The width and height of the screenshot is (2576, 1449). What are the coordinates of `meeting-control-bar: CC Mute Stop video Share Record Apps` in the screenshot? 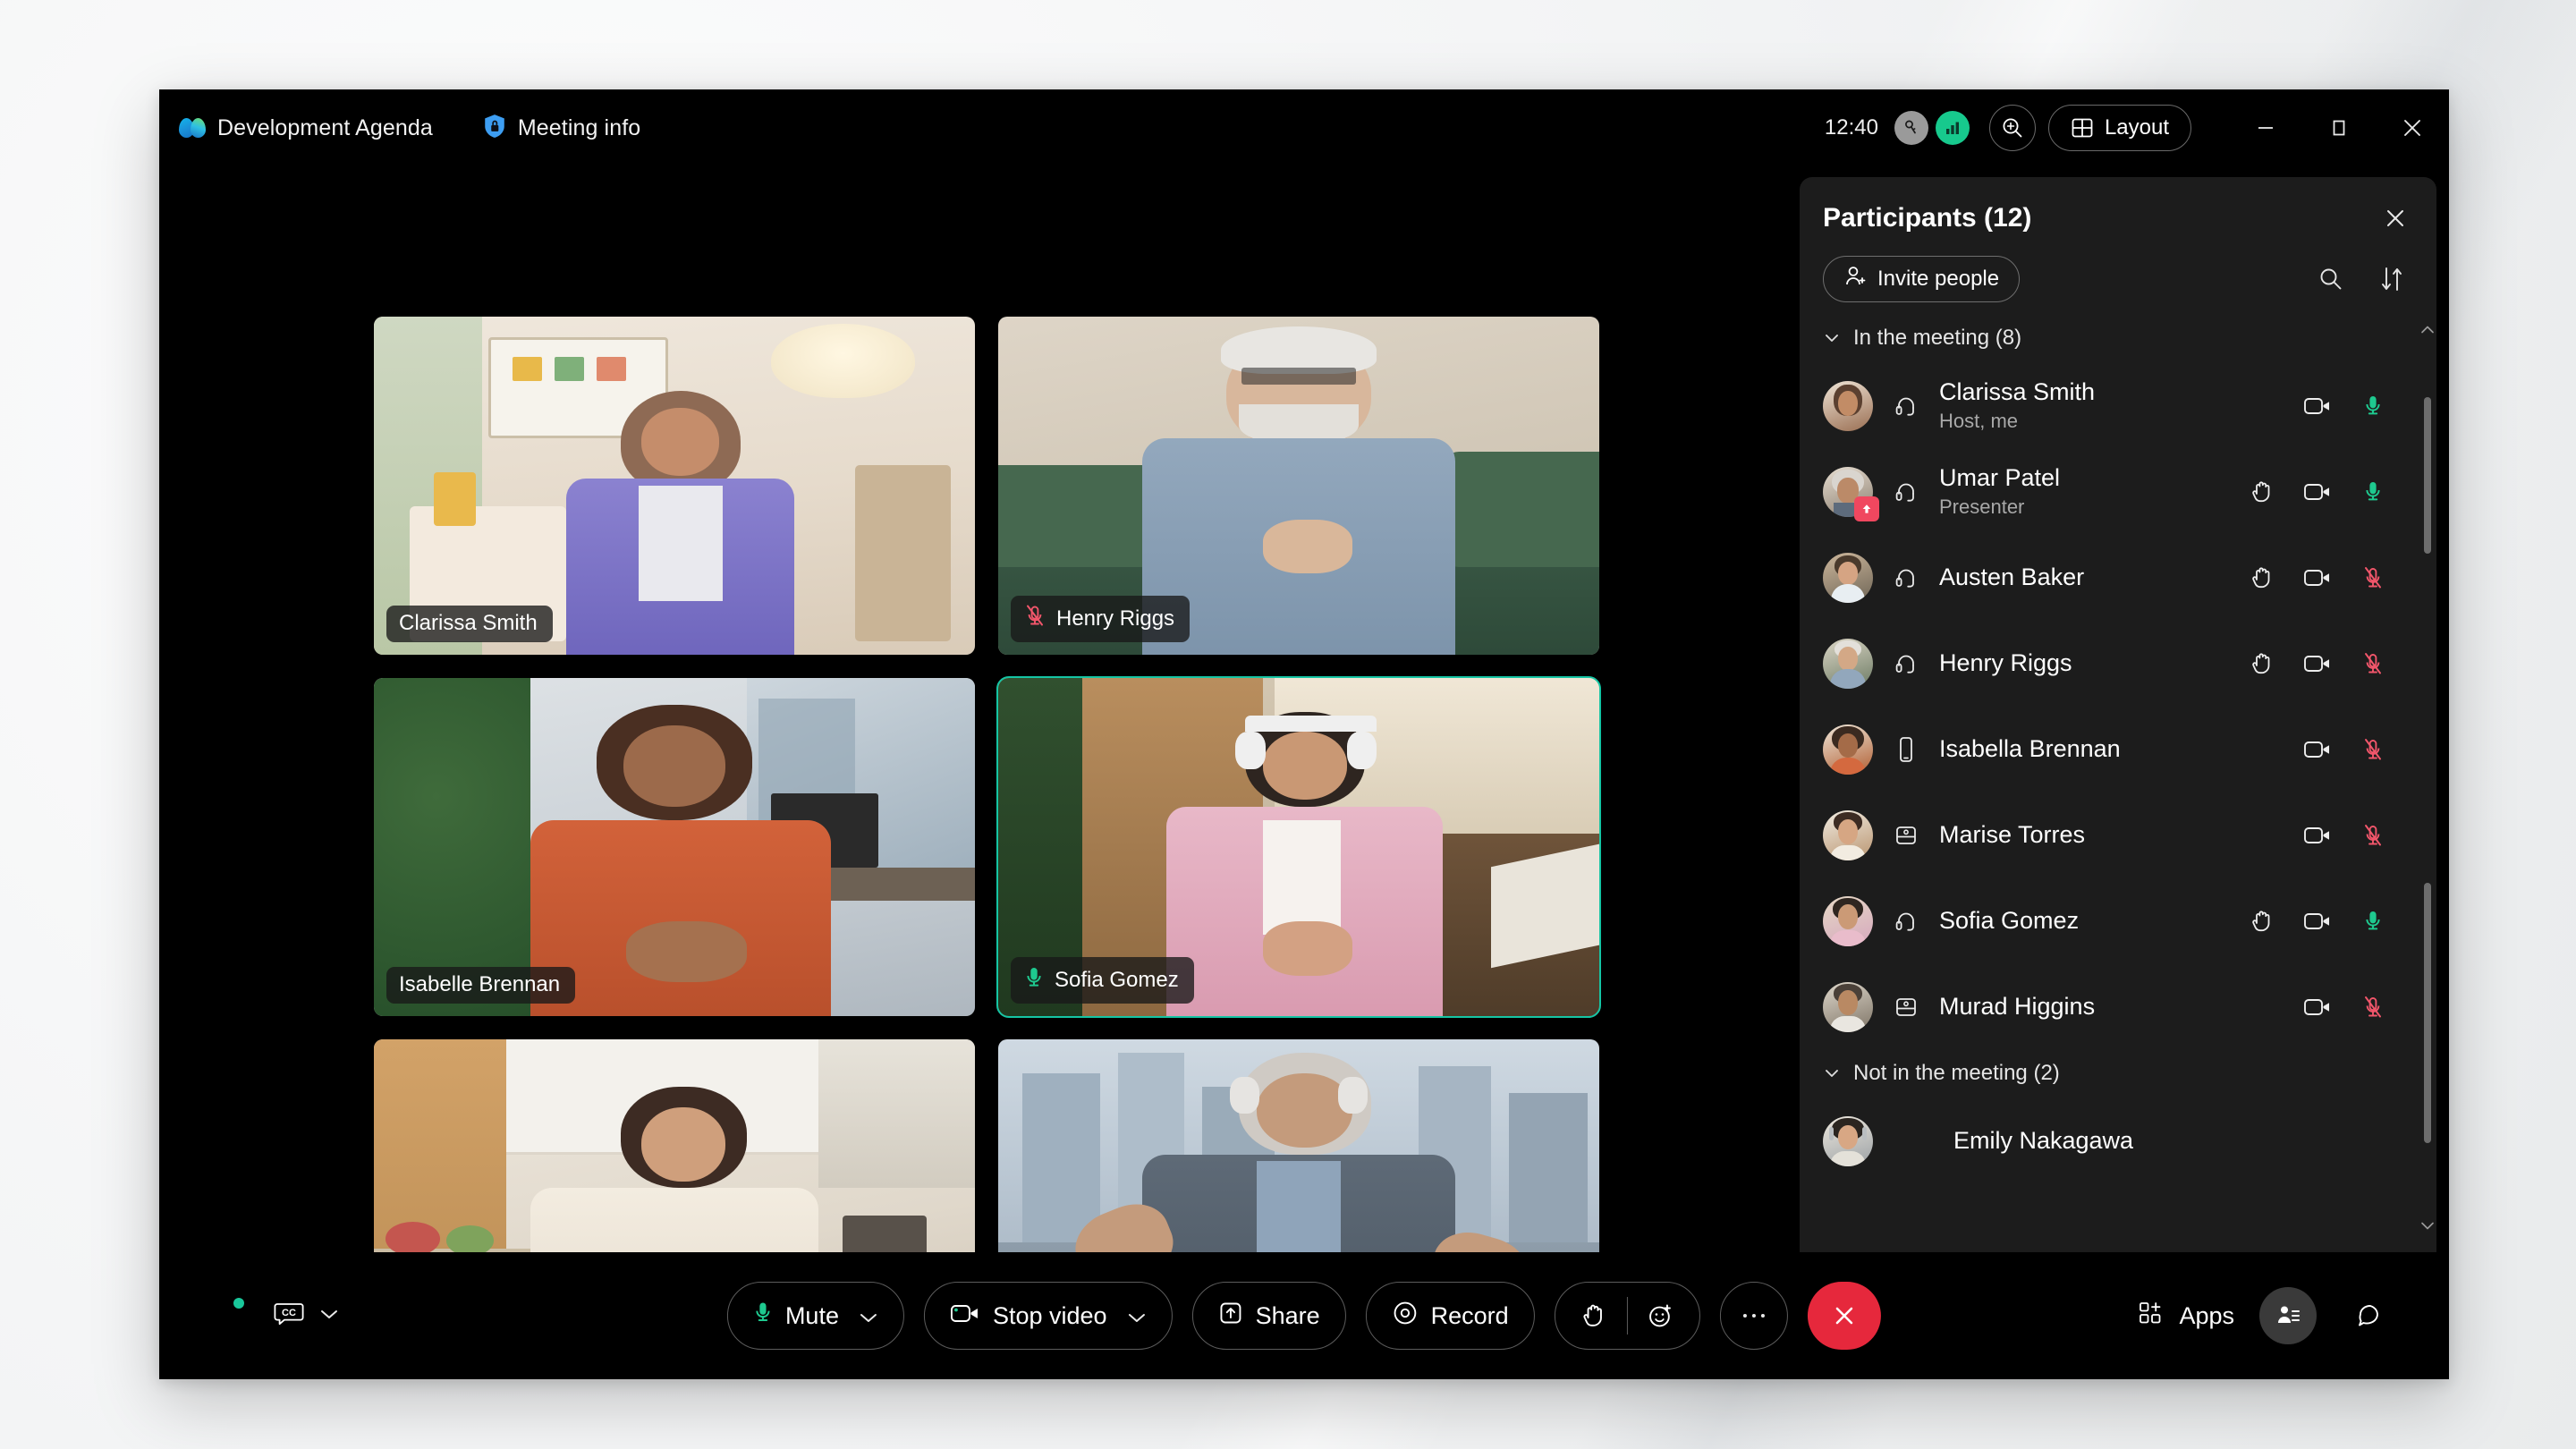 It's located at (1304, 1315).